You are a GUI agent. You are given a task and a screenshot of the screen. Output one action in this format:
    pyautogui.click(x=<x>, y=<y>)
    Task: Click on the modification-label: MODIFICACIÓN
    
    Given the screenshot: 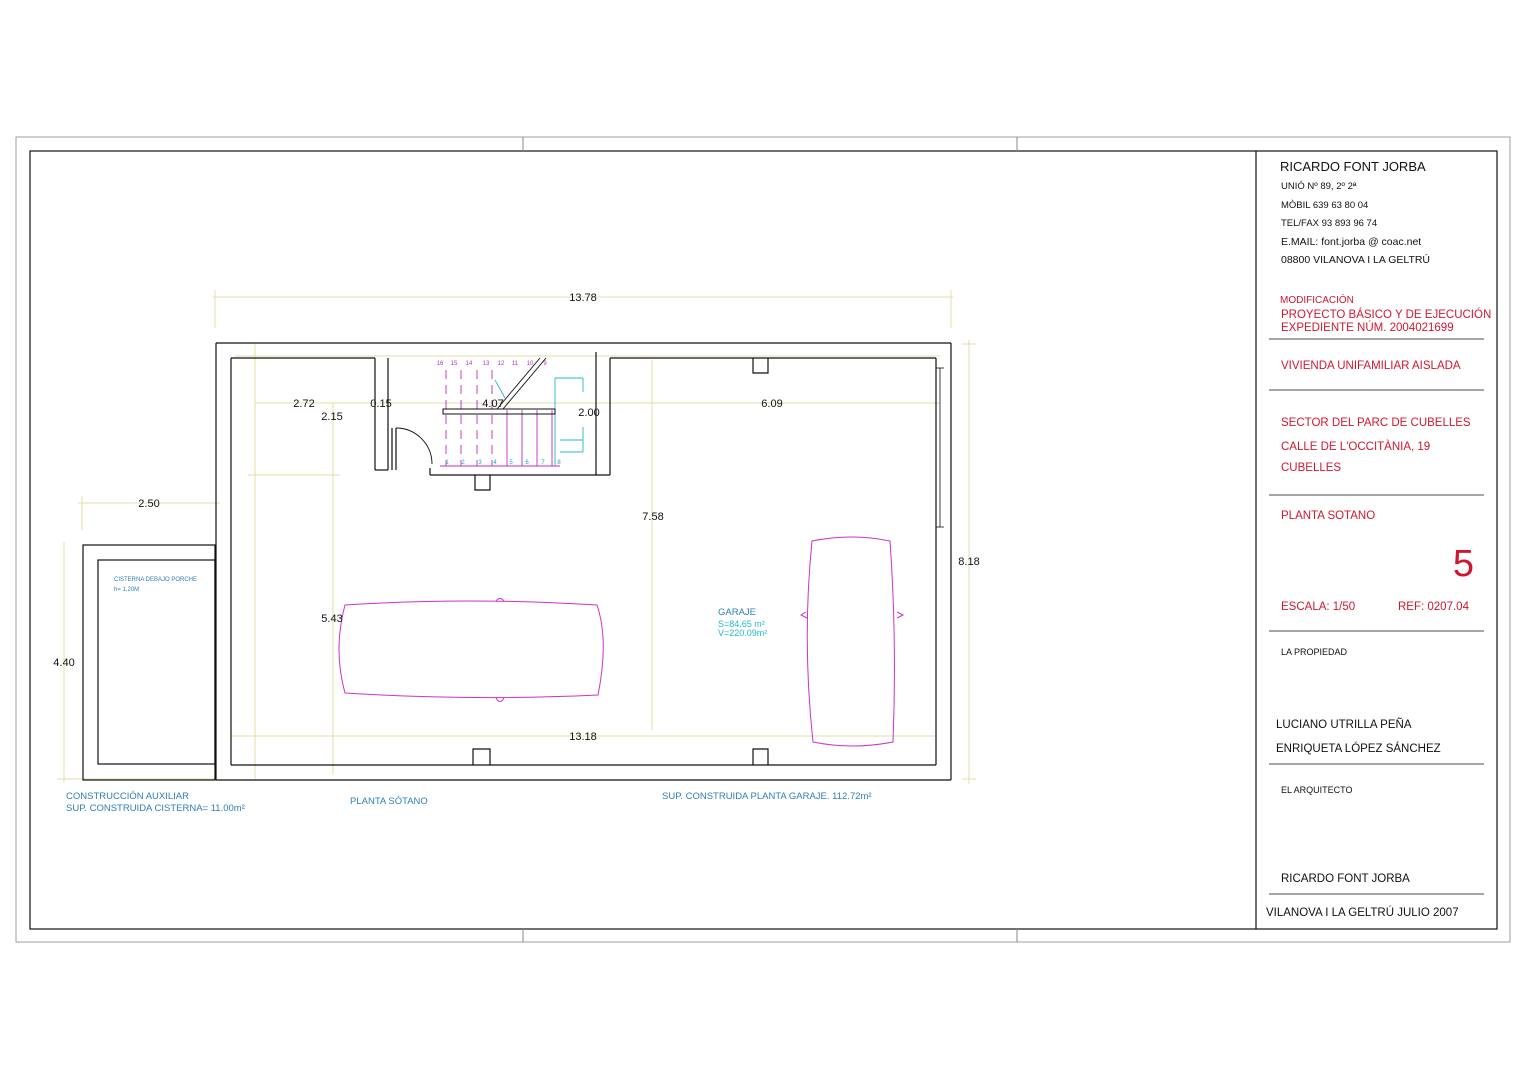 What is the action you would take?
    pyautogui.click(x=1317, y=299)
    